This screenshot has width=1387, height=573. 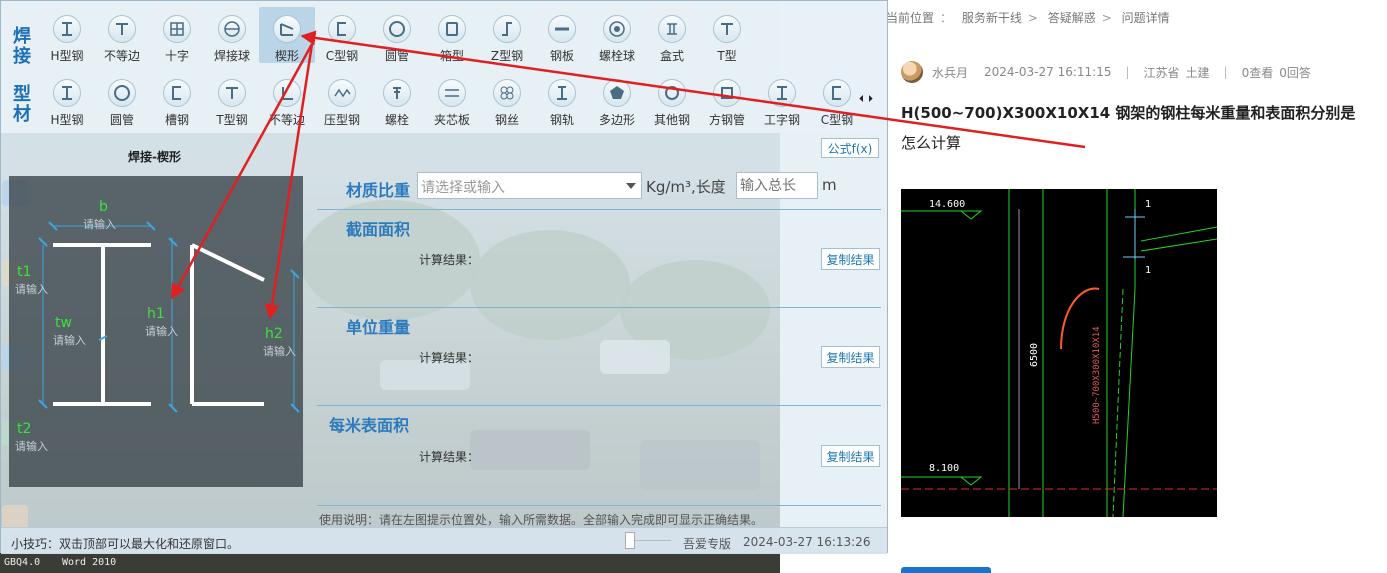 What do you see at coordinates (829, 185) in the screenshot?
I see `length-unit: m` at bounding box center [829, 185].